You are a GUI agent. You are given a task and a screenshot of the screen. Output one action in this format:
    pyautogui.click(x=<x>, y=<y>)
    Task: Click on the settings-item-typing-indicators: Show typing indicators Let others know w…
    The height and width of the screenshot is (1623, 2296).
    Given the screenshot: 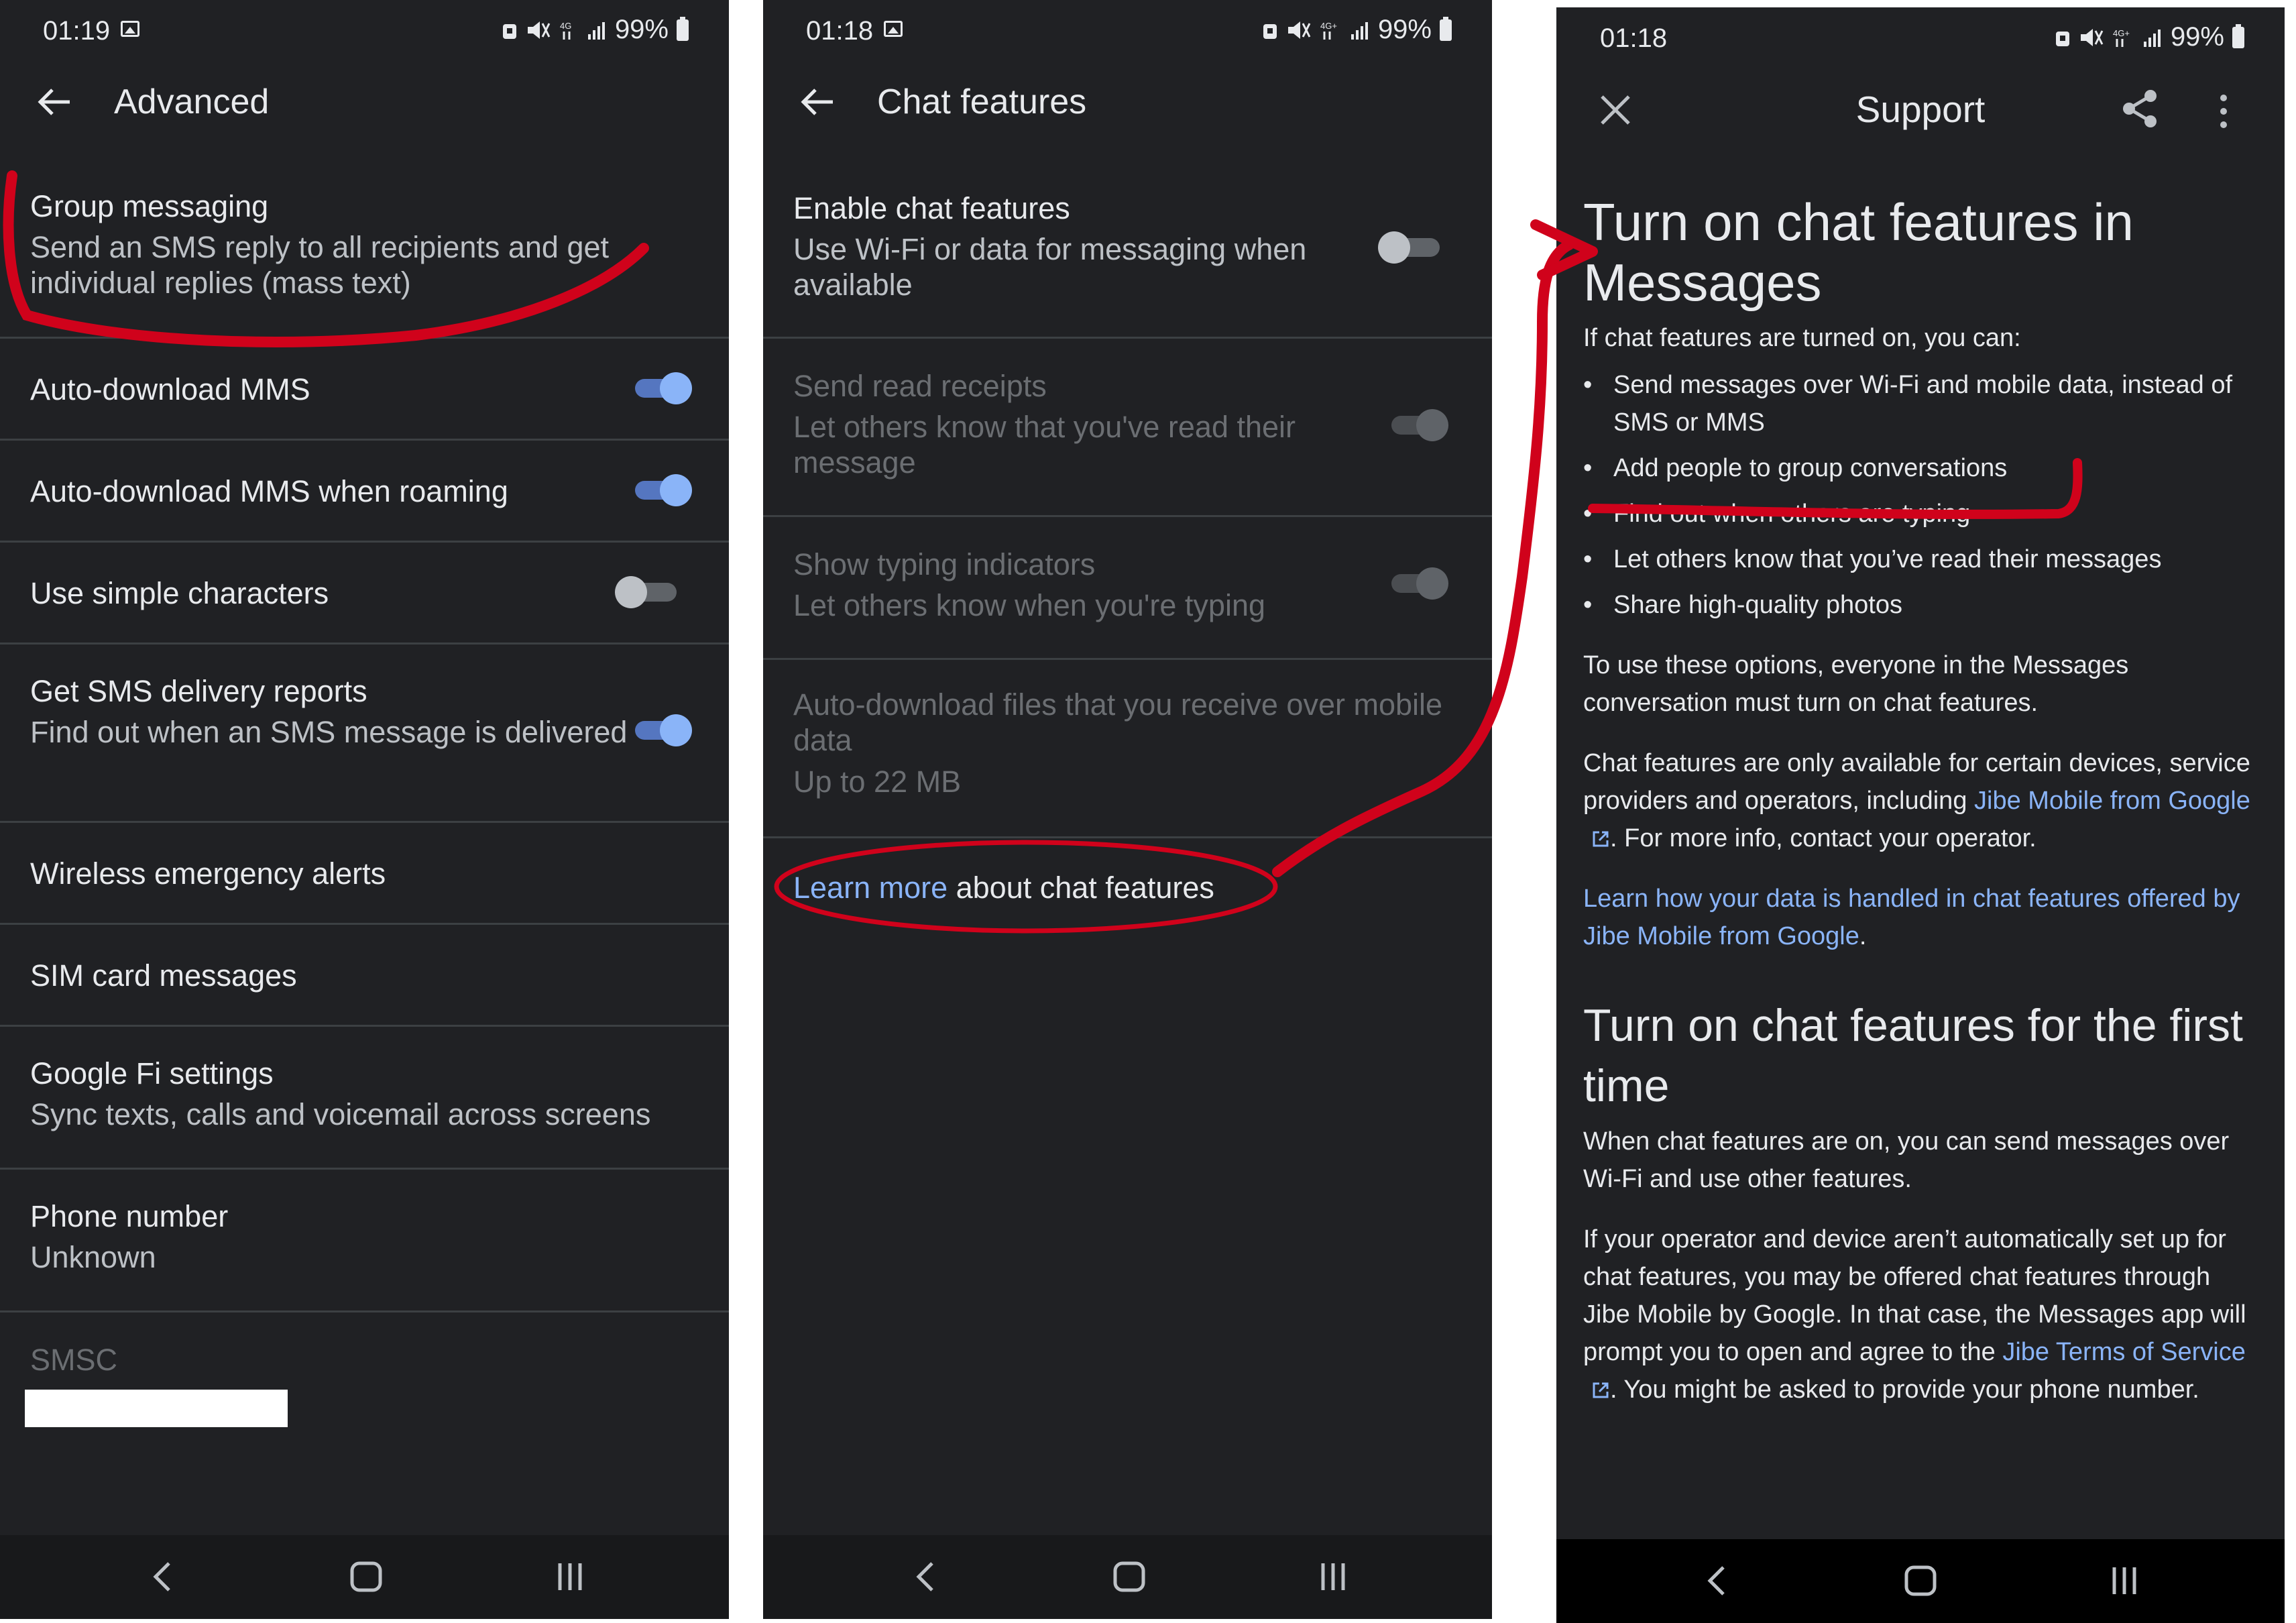 What is the action you would take?
    pyautogui.click(x=1127, y=588)
    